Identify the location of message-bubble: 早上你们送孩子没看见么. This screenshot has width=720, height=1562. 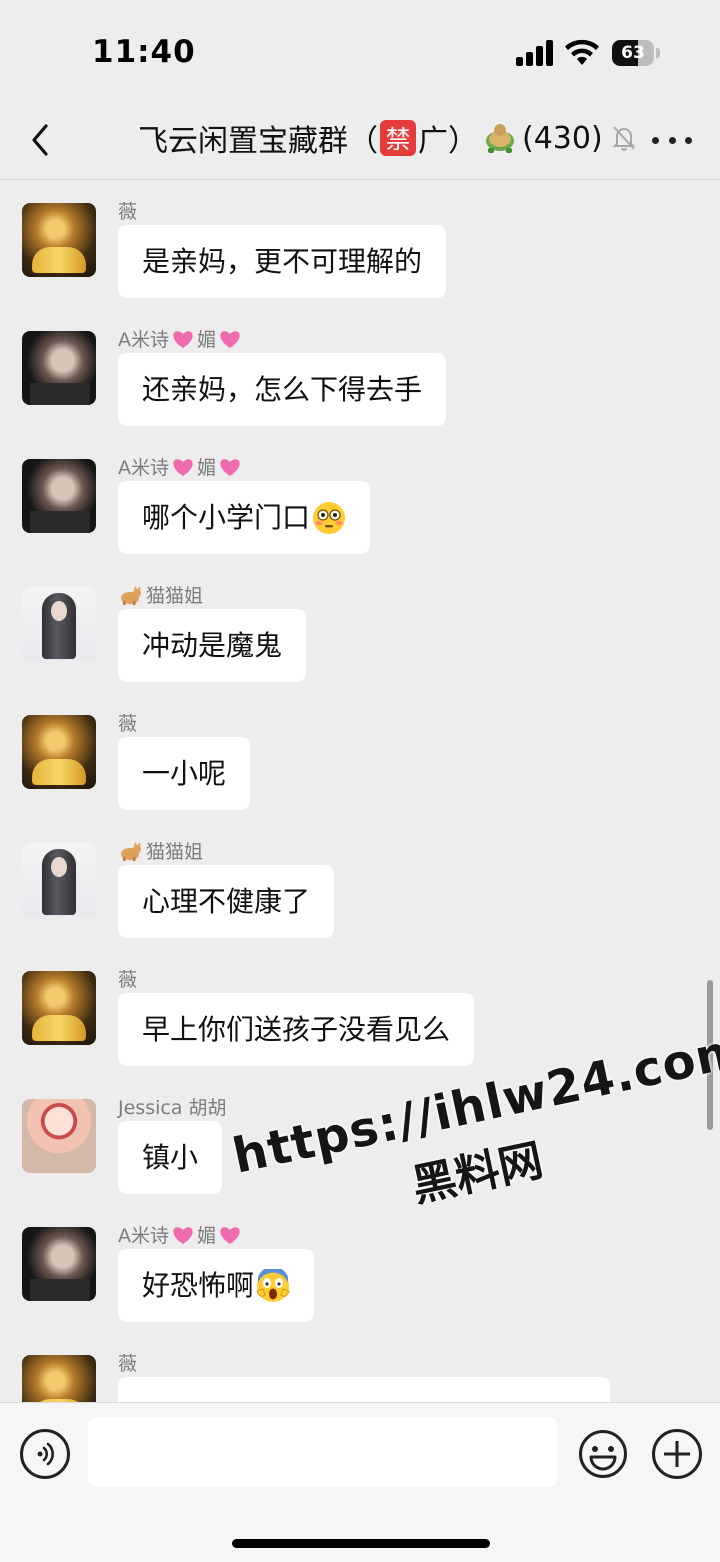
(296, 1029).